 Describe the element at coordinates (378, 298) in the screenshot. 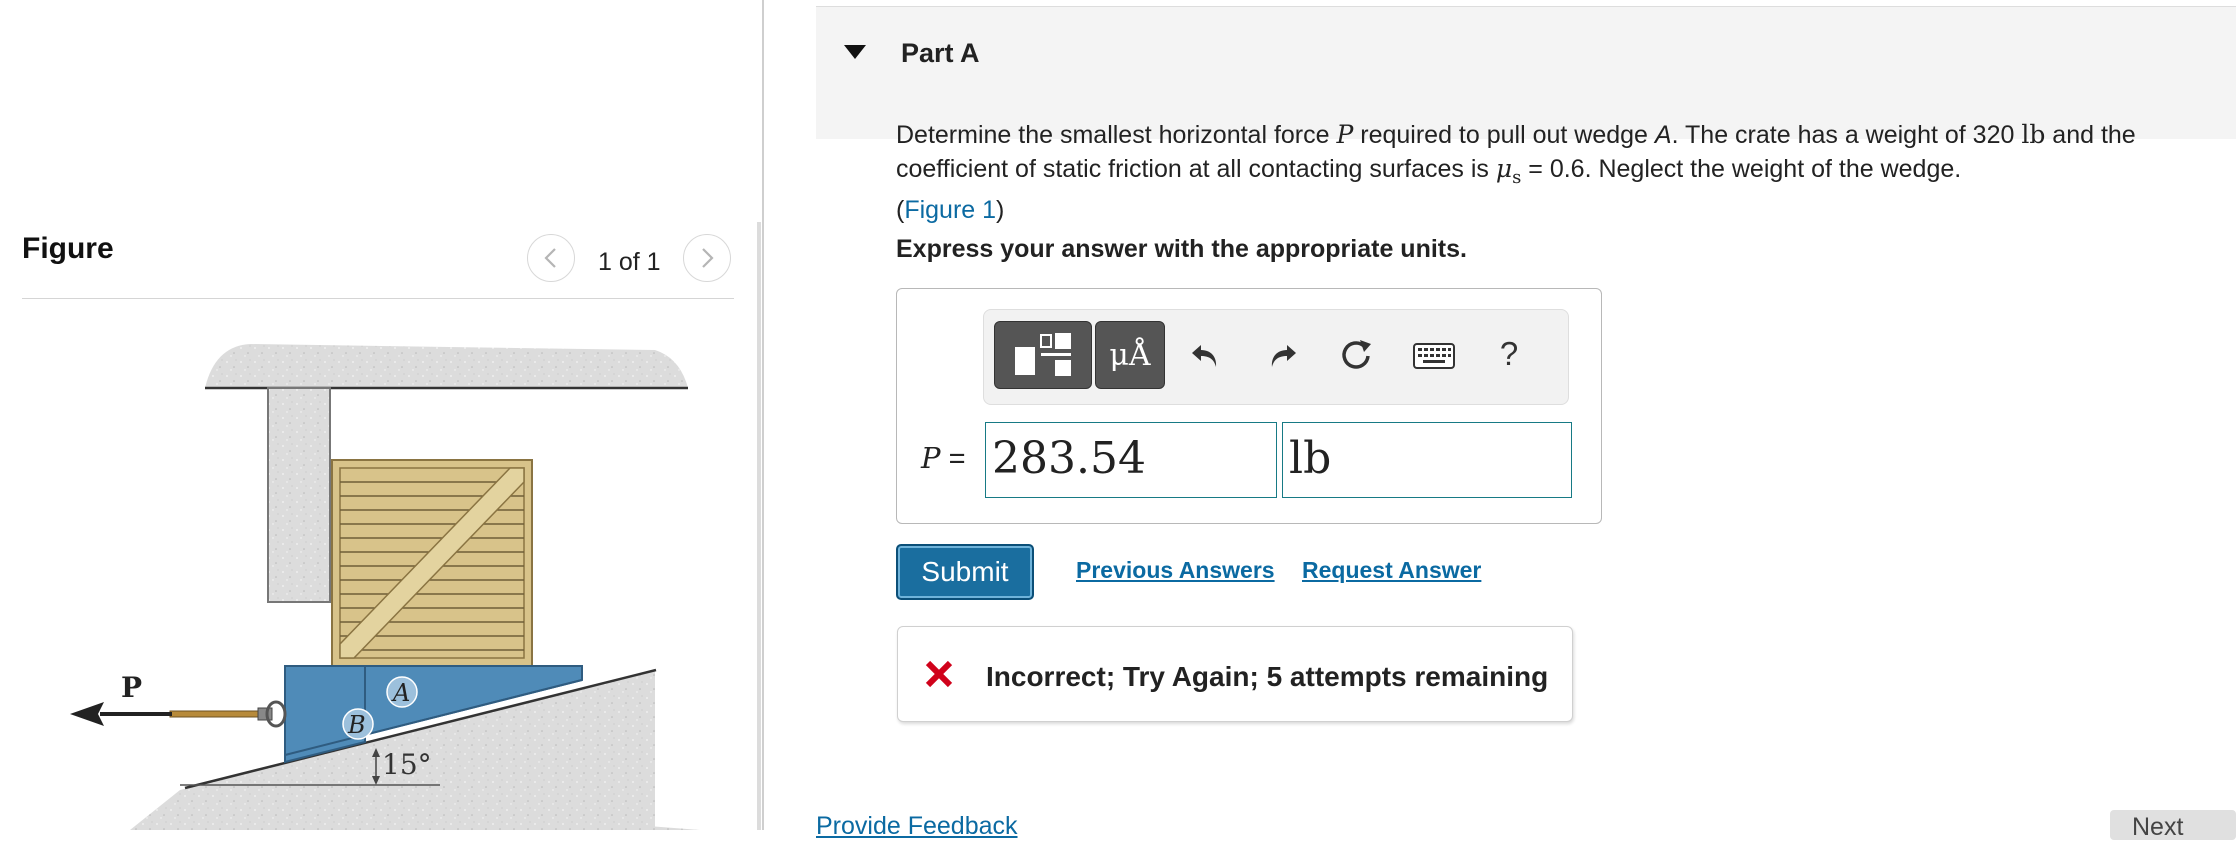

I see `figure-divider` at that location.